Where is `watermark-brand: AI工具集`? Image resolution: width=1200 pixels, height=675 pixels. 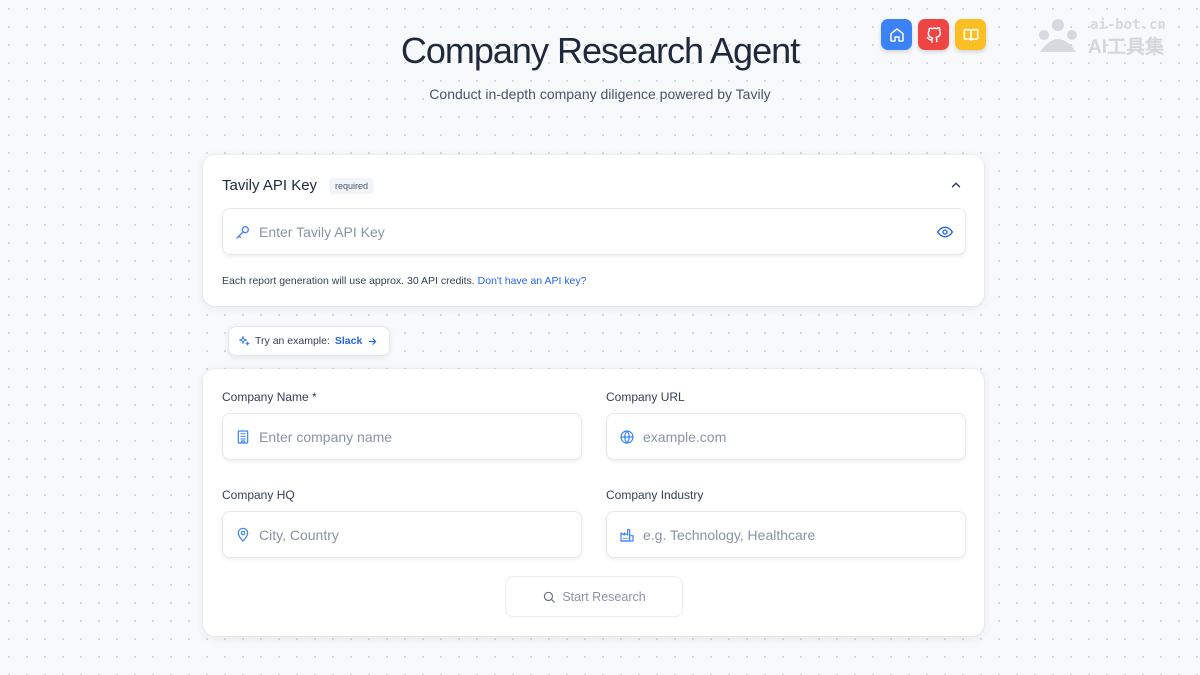
watermark-brand: AI工具集 is located at coordinates (1126, 47).